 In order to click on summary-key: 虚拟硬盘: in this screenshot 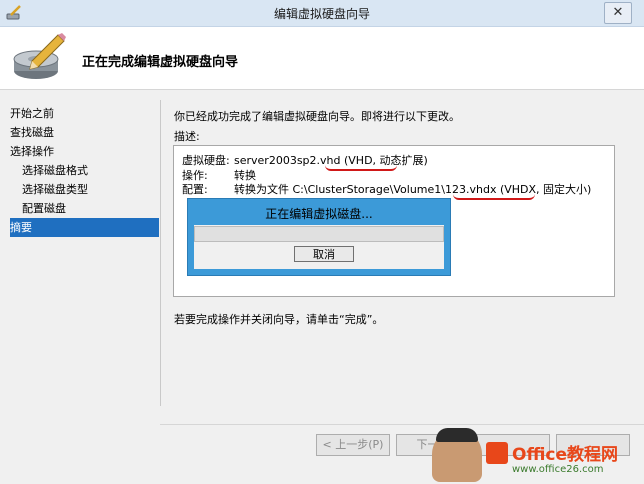, I will do `click(206, 160)`.